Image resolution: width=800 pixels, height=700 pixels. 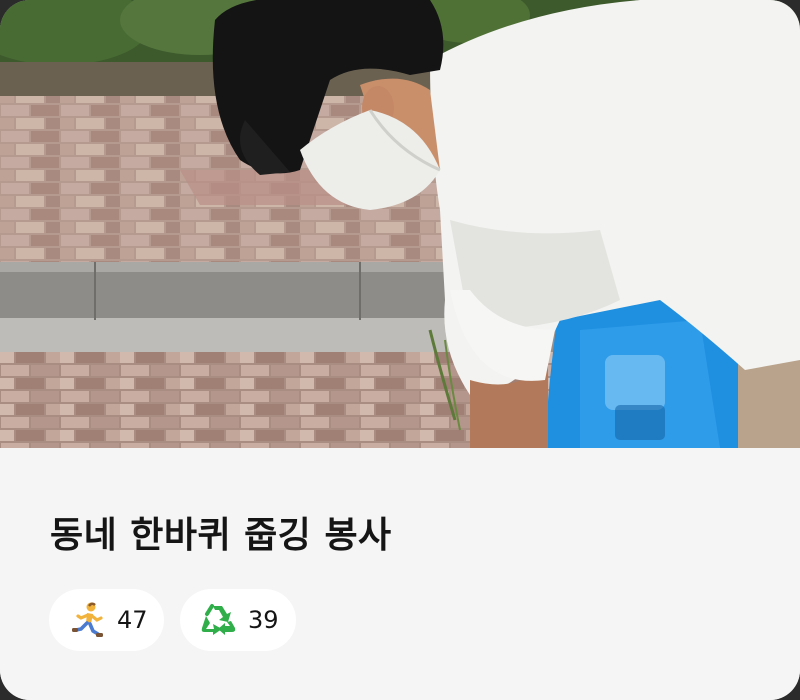 What do you see at coordinates (263, 620) in the screenshot?
I see `recycle-count-value: 39` at bounding box center [263, 620].